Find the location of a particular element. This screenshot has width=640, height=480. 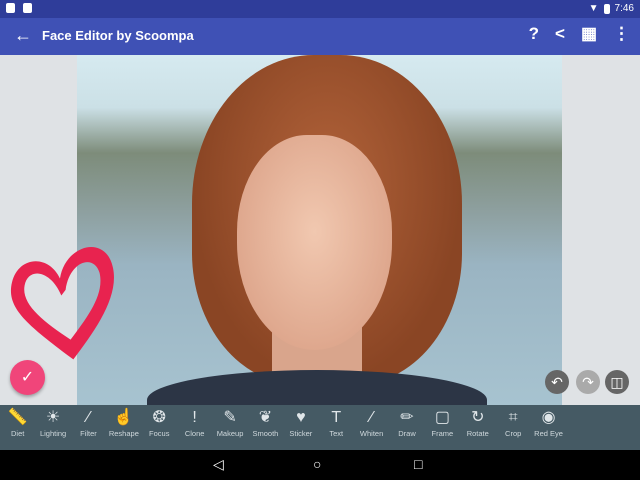

gift-icon: ▦ is located at coordinates (589, 34).